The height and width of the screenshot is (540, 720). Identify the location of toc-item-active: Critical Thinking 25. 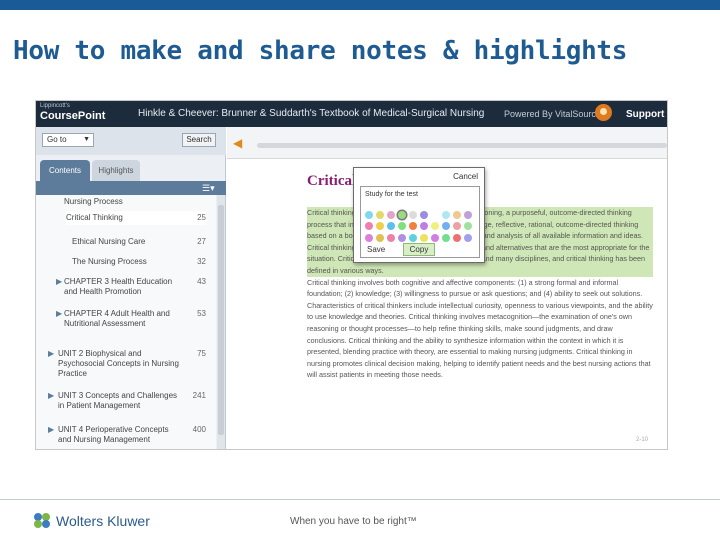
(136, 218).